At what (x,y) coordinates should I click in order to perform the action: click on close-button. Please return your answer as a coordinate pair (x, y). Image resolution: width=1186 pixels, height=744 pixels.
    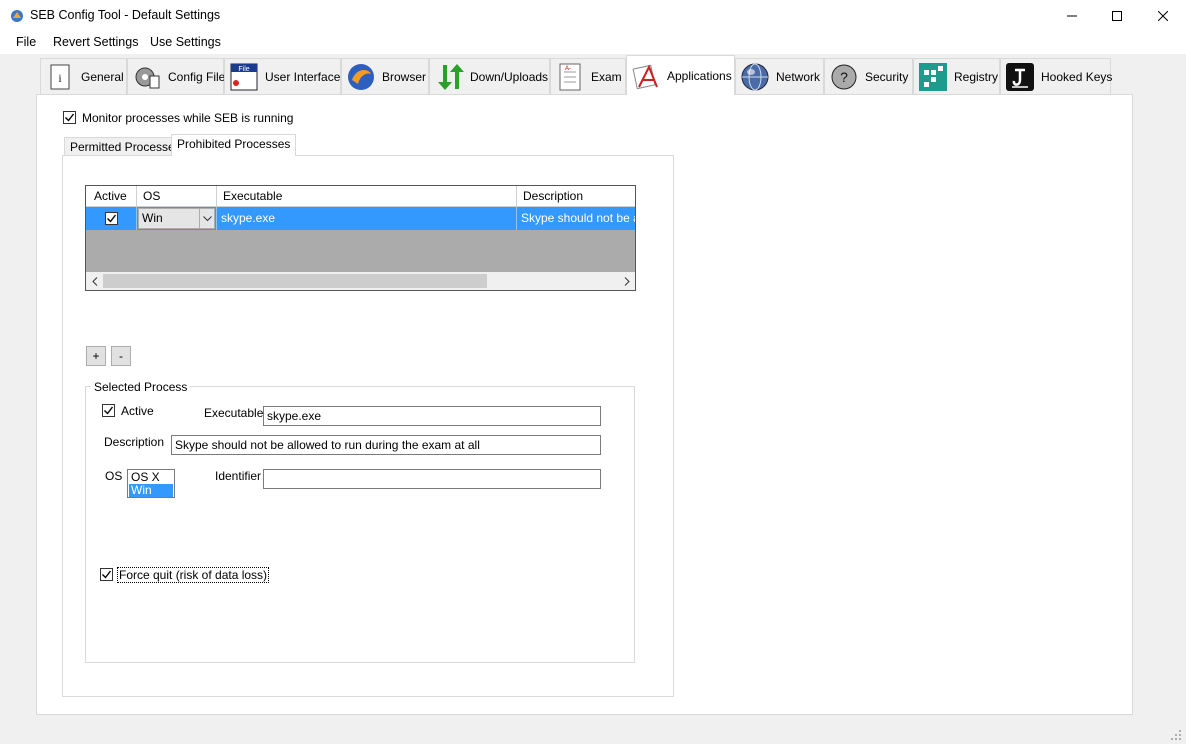
    Looking at the image, I should click on (1163, 16).